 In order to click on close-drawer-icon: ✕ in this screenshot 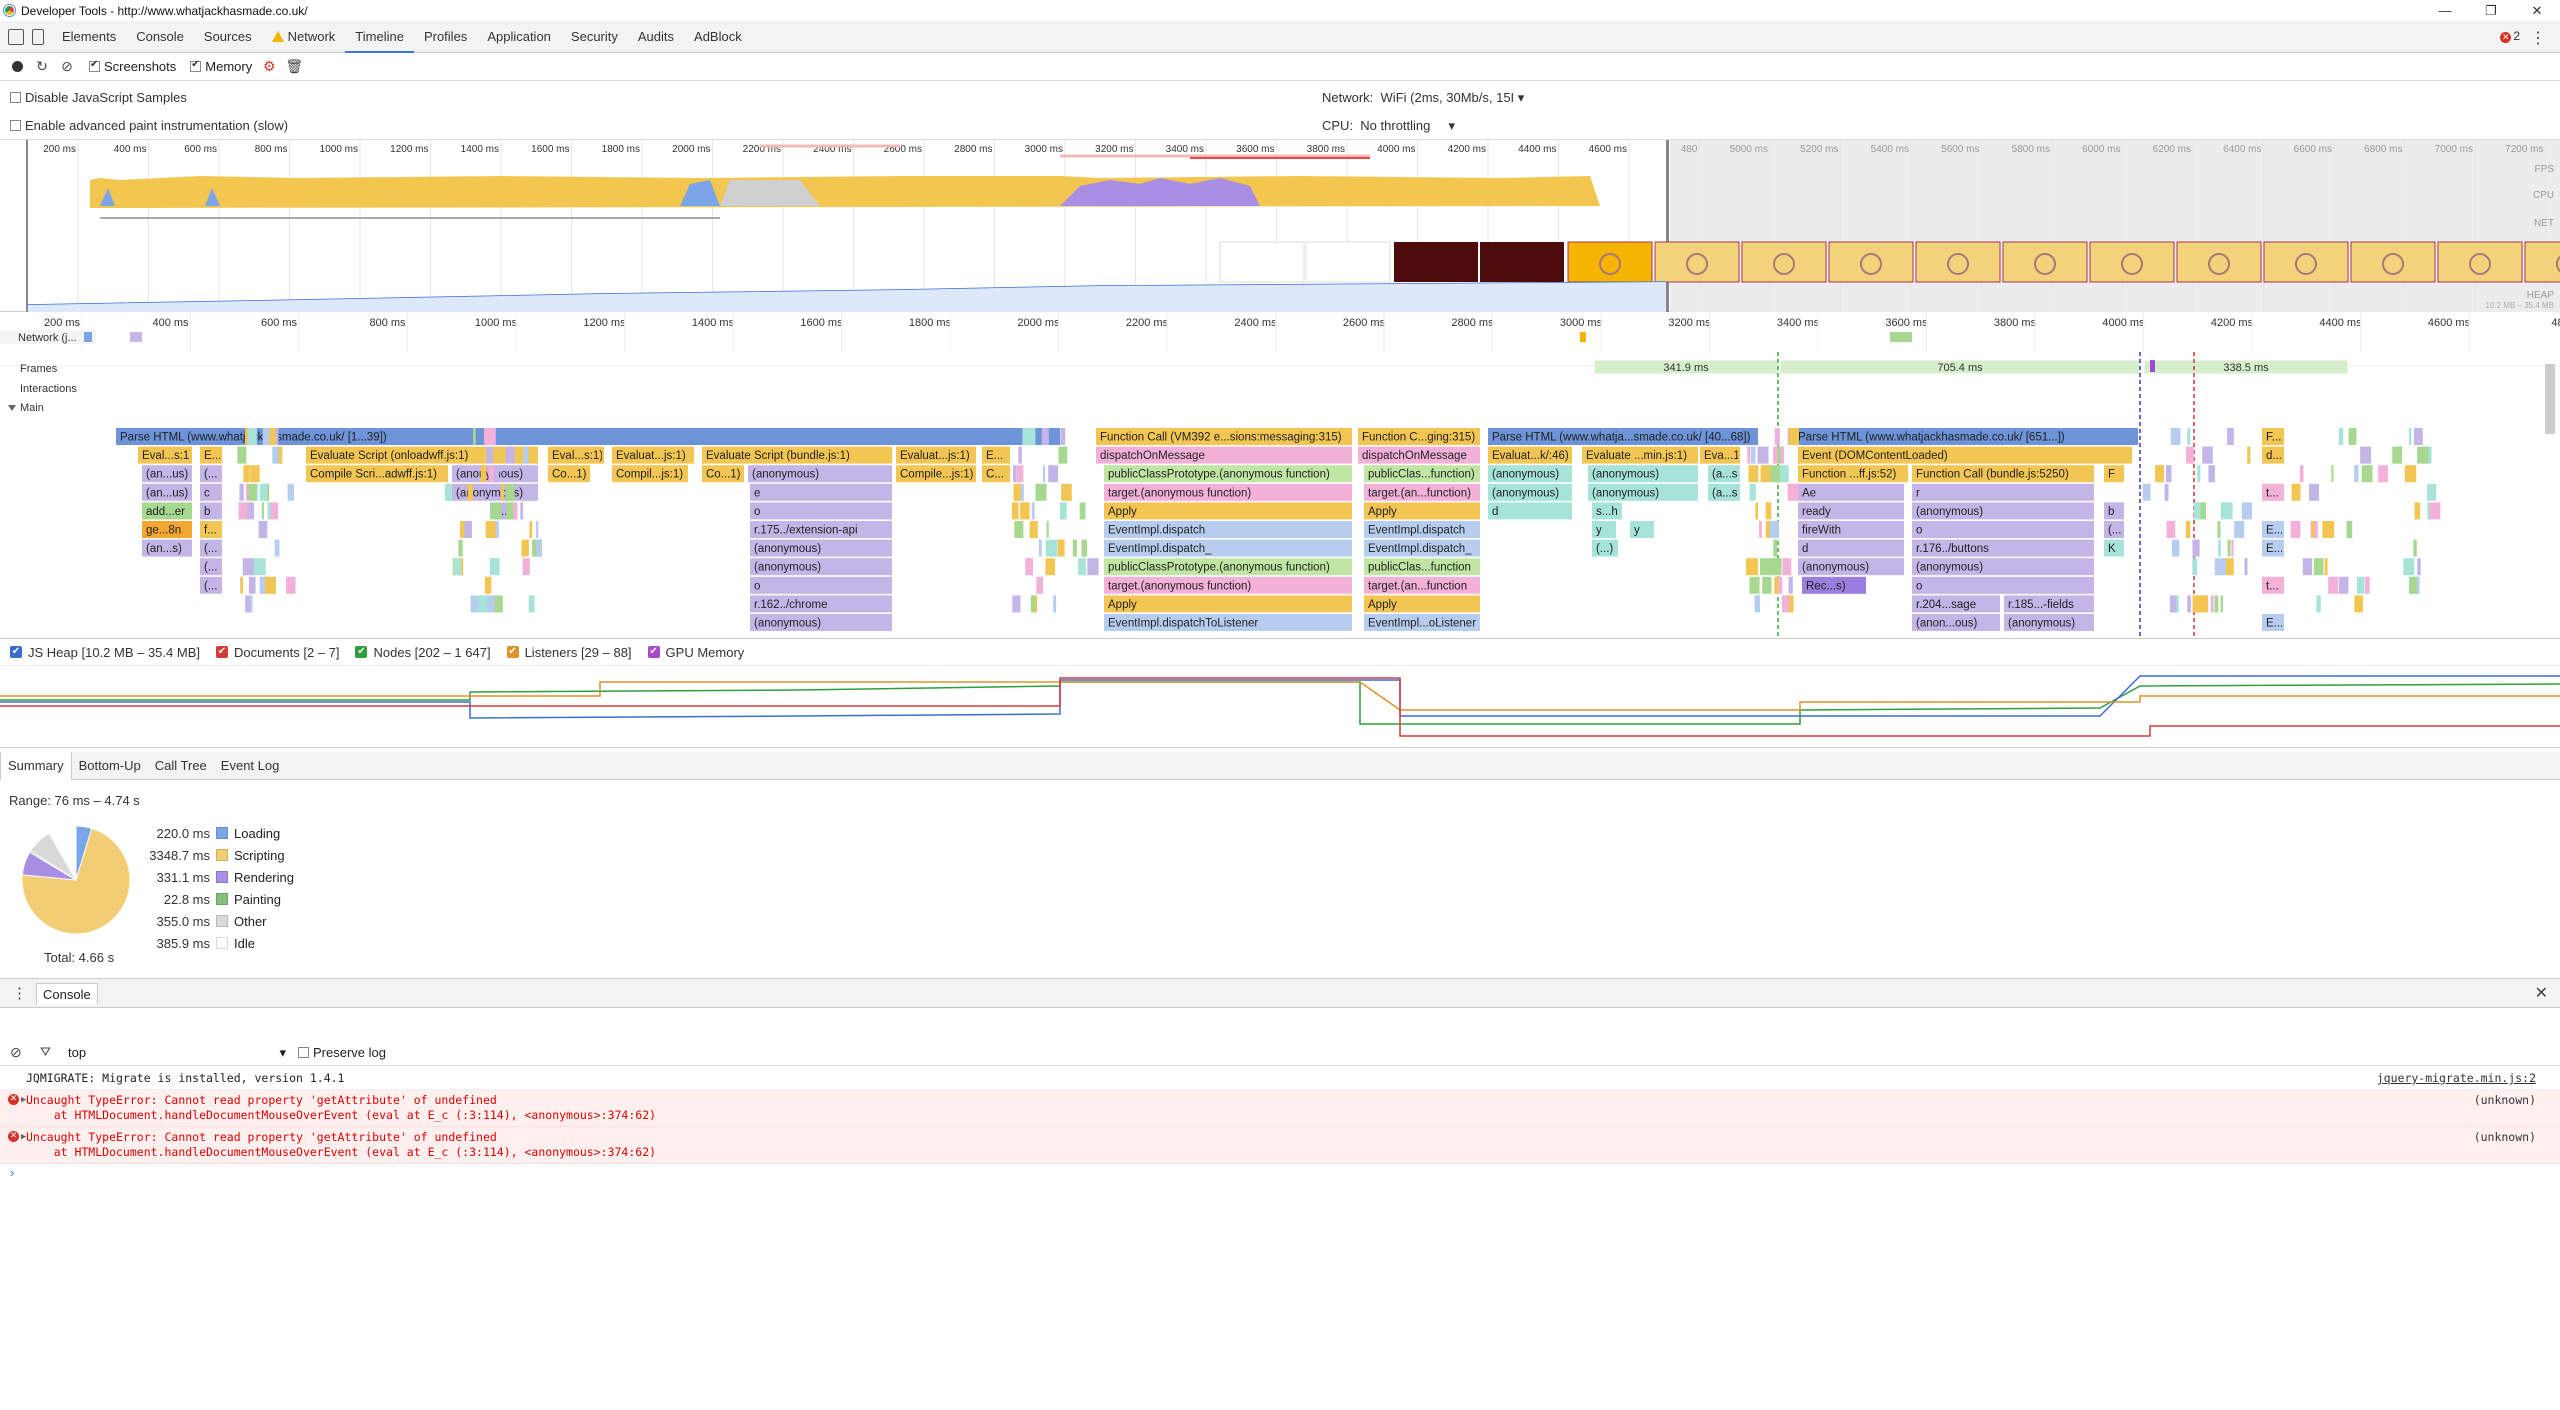, I will do `click(2541, 993)`.